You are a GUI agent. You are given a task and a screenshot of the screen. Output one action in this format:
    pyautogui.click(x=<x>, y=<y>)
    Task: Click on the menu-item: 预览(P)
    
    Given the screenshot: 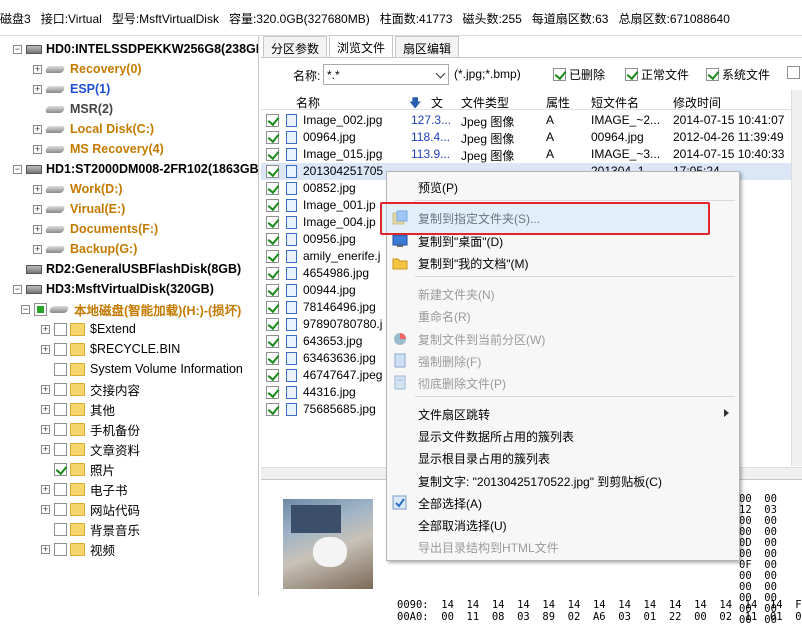 What is the action you would take?
    pyautogui.click(x=563, y=187)
    